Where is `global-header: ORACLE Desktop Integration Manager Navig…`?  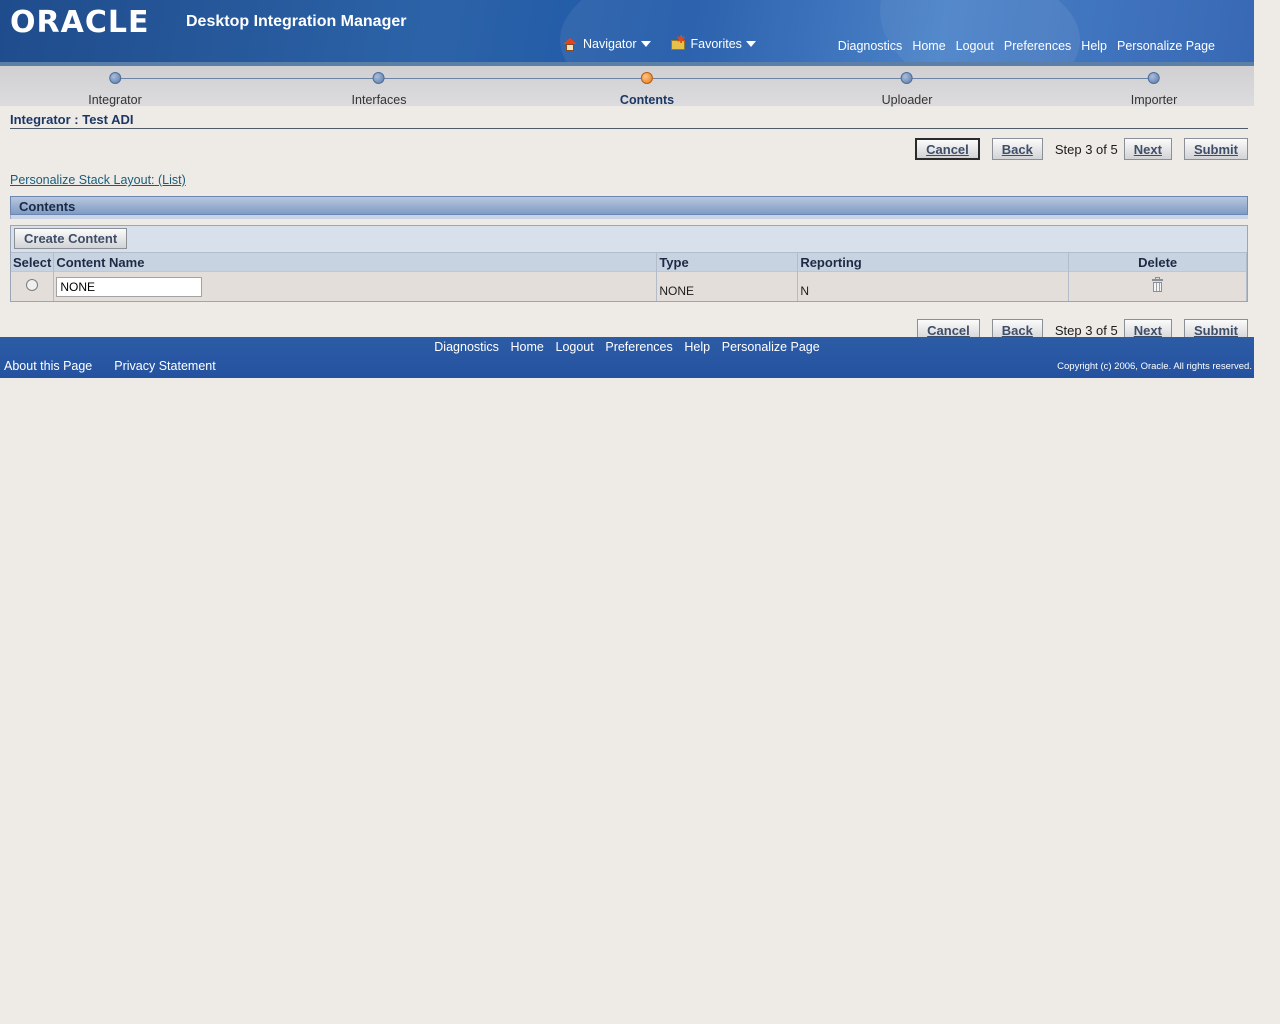
global-header: ORACLE Desktop Integration Manager Navig… is located at coordinates (627, 31).